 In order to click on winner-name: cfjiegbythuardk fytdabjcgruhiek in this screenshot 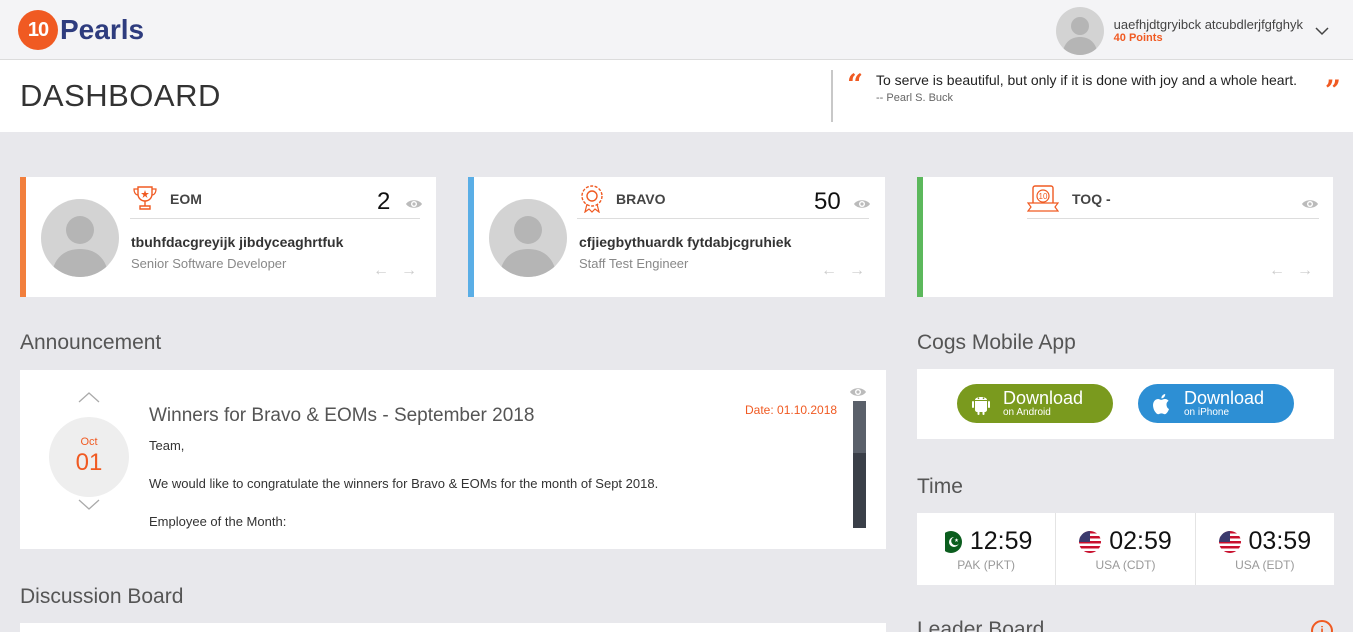, I will do `click(685, 242)`.